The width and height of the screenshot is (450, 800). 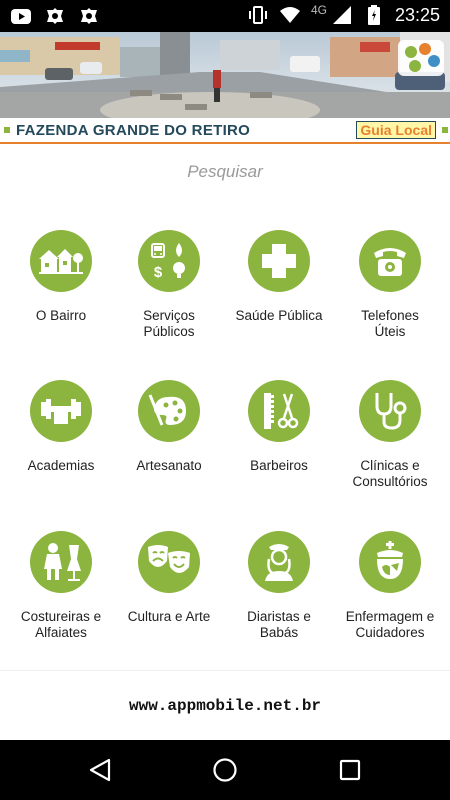 I want to click on app-logo-icon, so click(x=421, y=58).